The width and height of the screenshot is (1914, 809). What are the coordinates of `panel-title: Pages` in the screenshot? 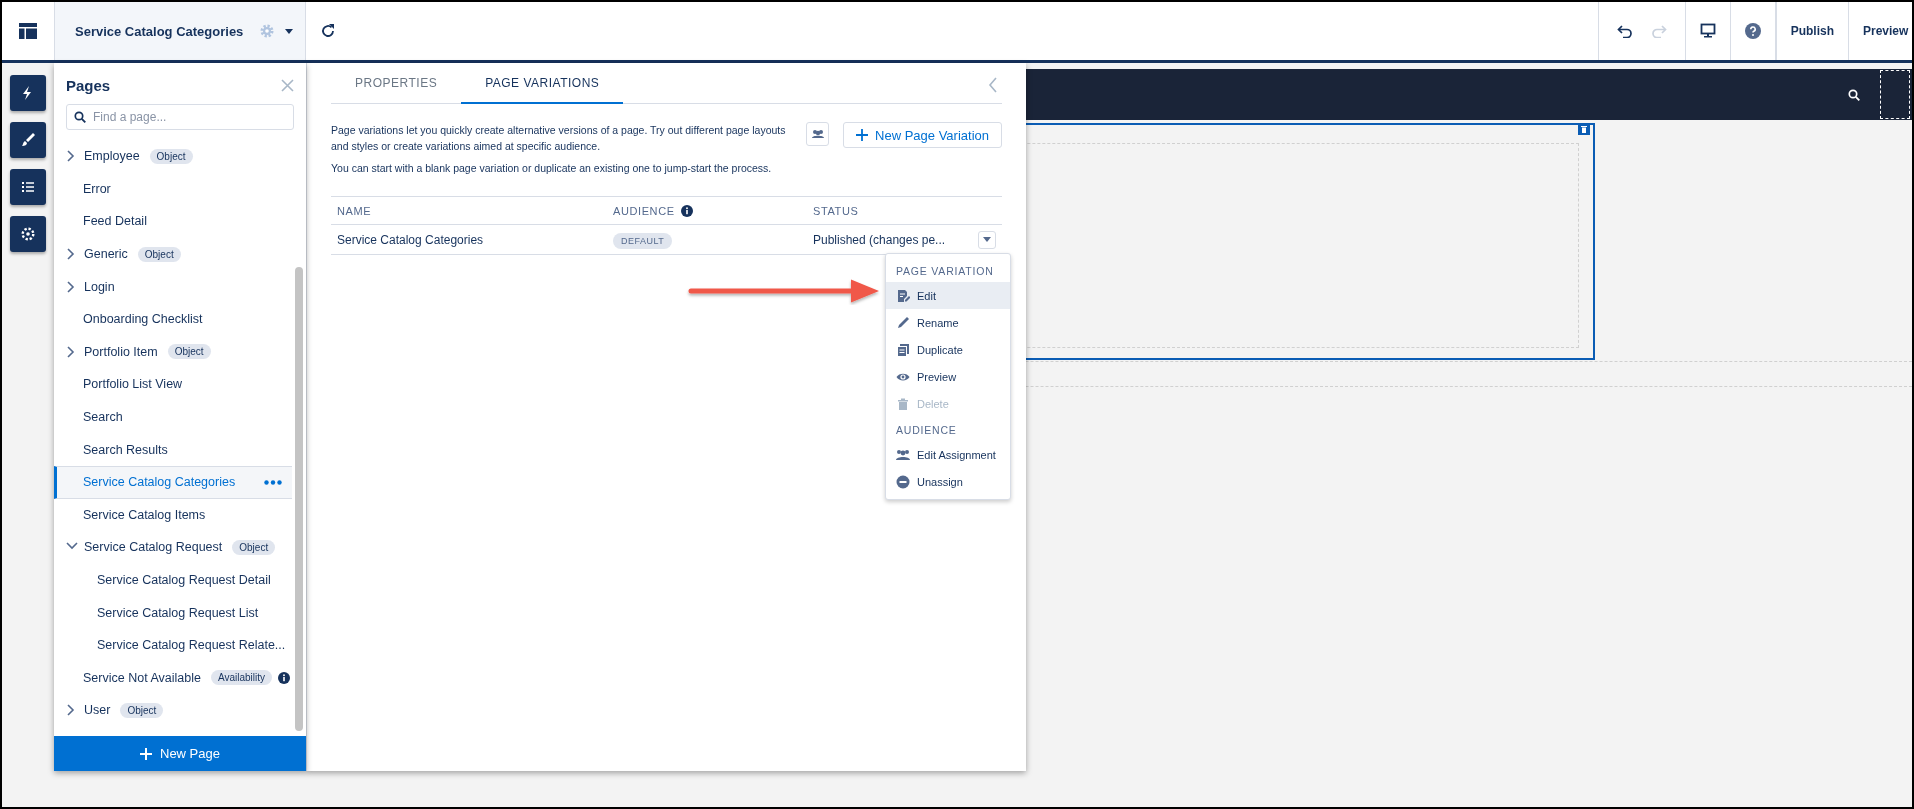 It's located at (88, 85).